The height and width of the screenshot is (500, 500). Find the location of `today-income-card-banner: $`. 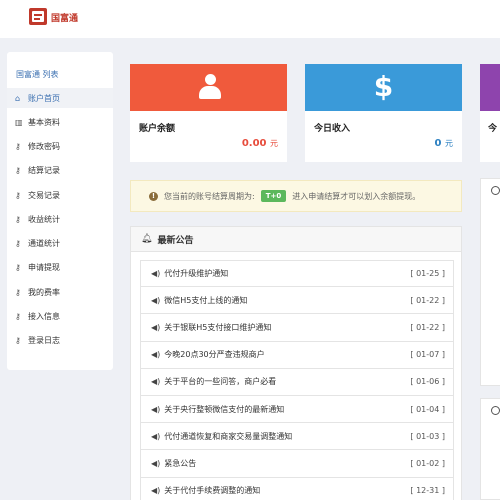

today-income-card-banner: $ is located at coordinates (383, 87).